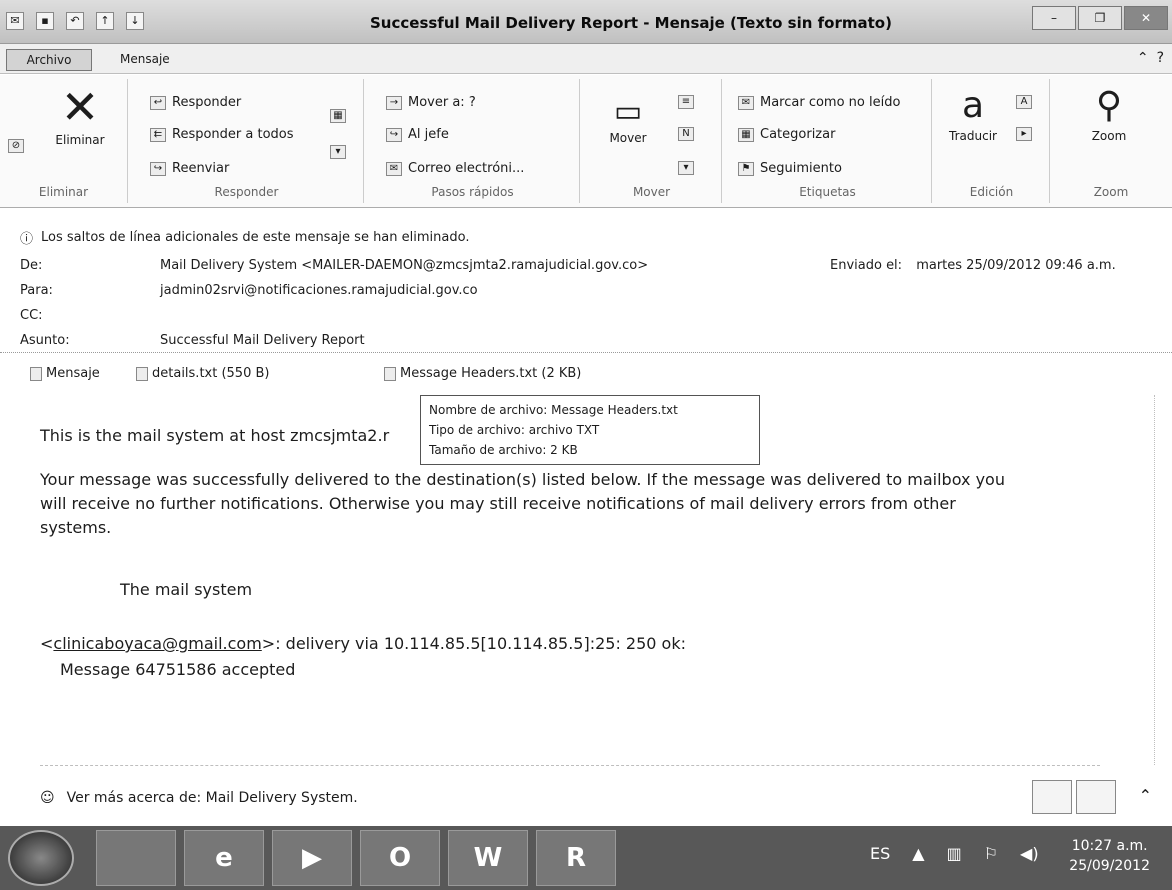  What do you see at coordinates (1029, 853) in the screenshot?
I see `volume-icon: ◀)` at bounding box center [1029, 853].